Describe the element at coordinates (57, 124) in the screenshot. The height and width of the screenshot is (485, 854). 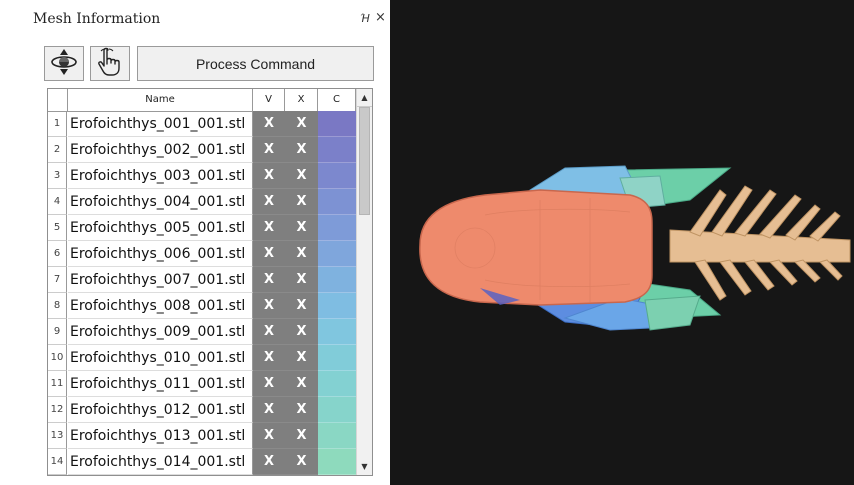
I see `row-number: 1` at that location.